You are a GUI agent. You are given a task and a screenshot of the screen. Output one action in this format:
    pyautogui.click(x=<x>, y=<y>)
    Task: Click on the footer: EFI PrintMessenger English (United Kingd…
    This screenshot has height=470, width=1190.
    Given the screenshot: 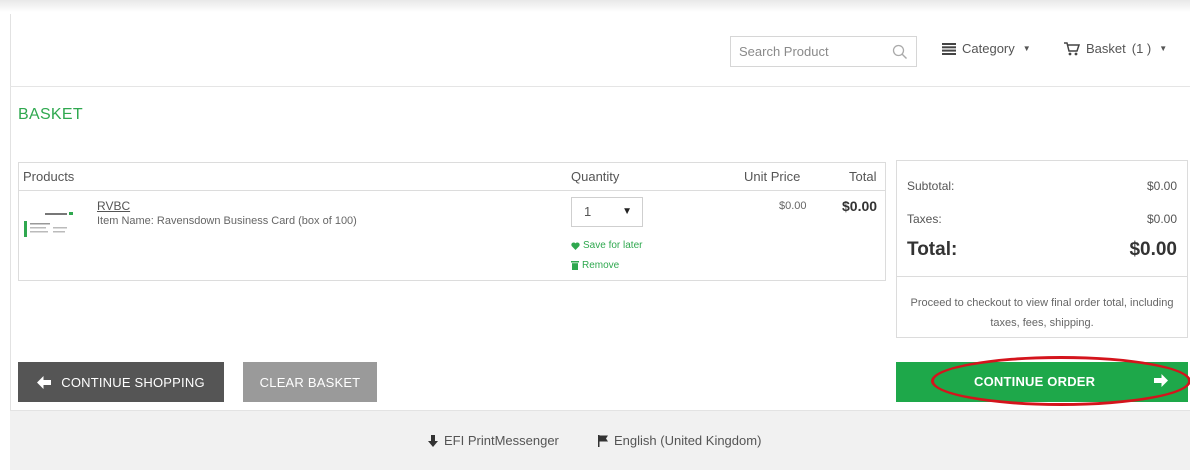 What is the action you would take?
    pyautogui.click(x=600, y=440)
    